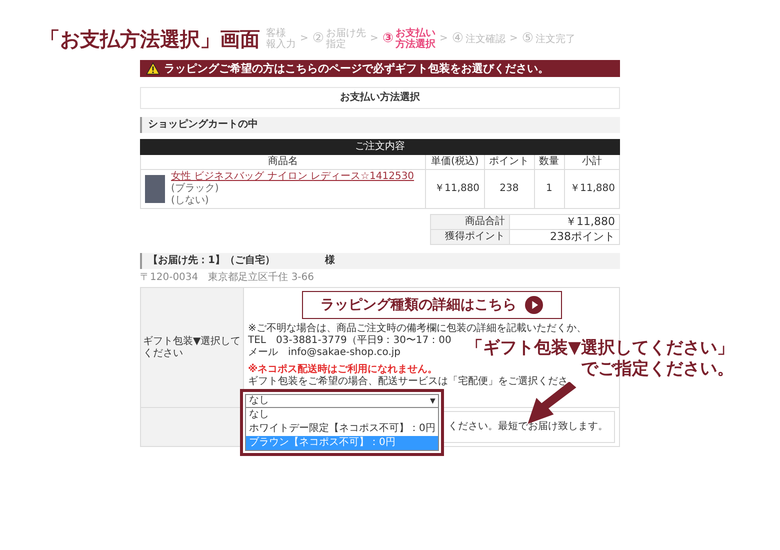 The height and width of the screenshot is (550, 780). I want to click on dropdown-option: なし, so click(342, 415).